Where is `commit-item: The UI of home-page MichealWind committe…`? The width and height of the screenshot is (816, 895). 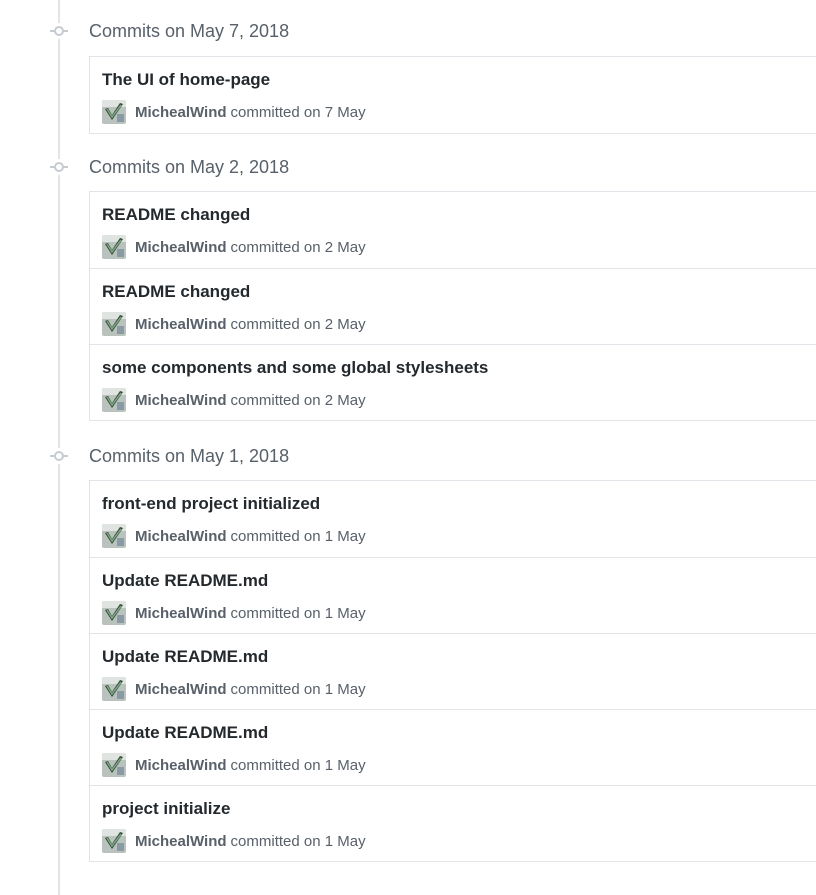
commit-item: The UI of home-page MichealWind committe… is located at coordinates (453, 95).